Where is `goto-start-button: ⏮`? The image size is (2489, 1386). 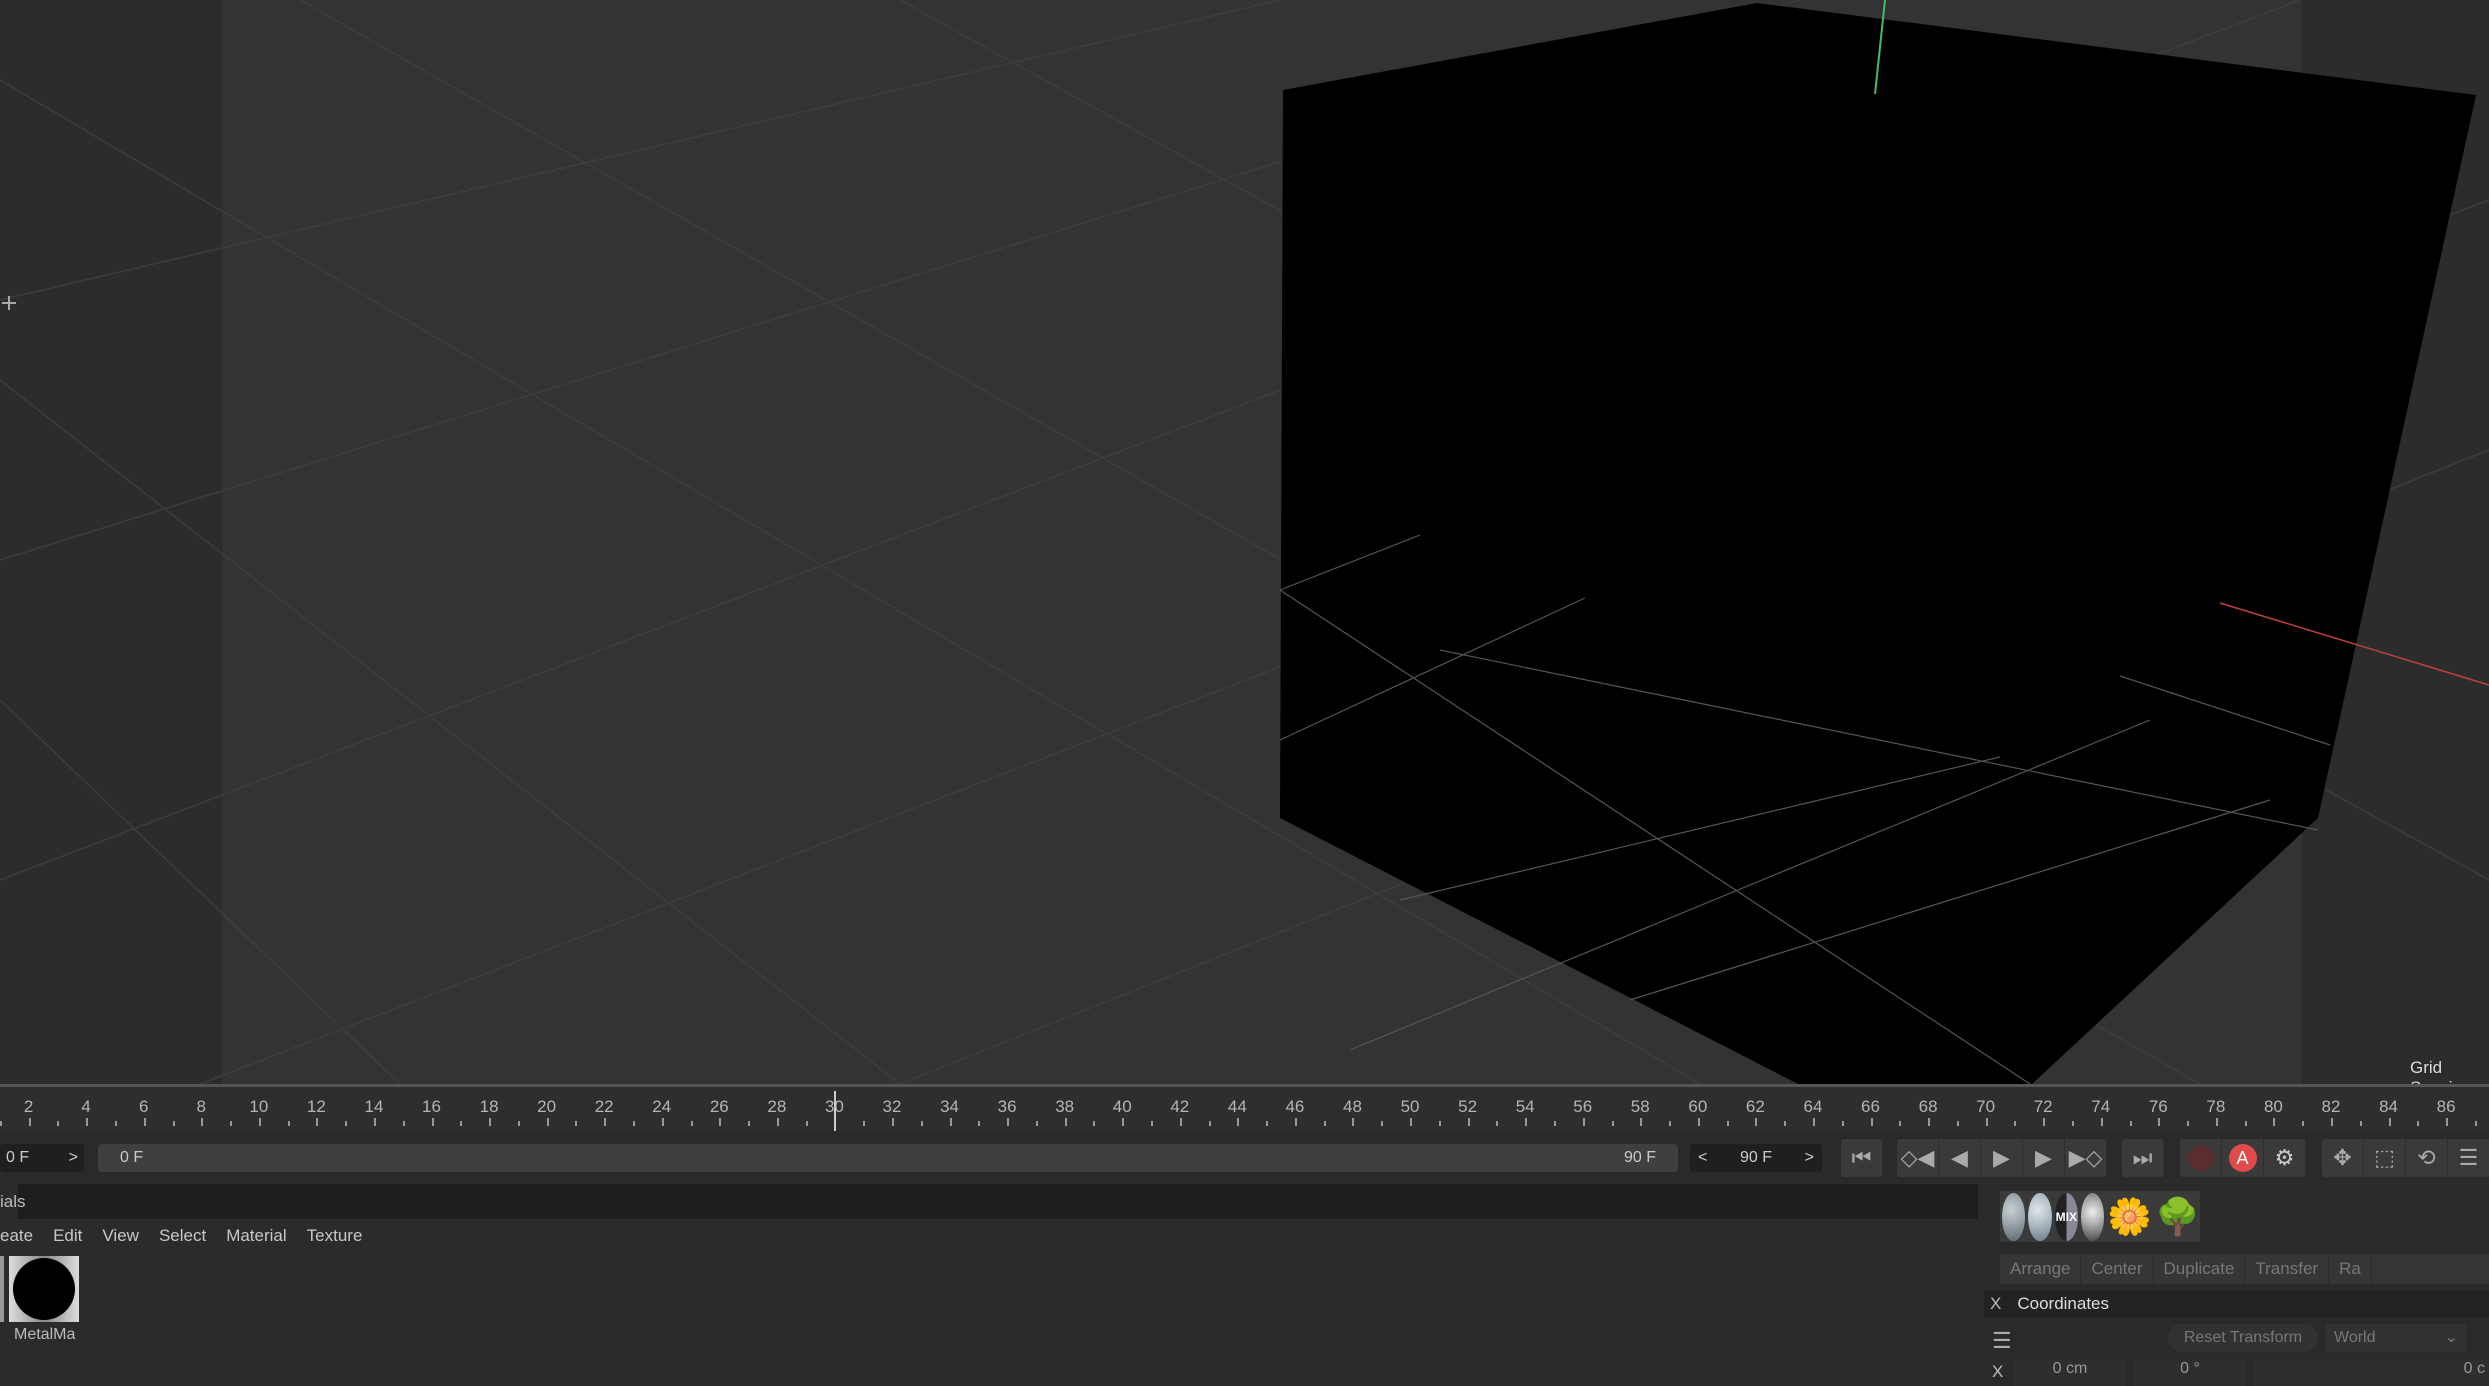 goto-start-button: ⏮ is located at coordinates (1862, 1158).